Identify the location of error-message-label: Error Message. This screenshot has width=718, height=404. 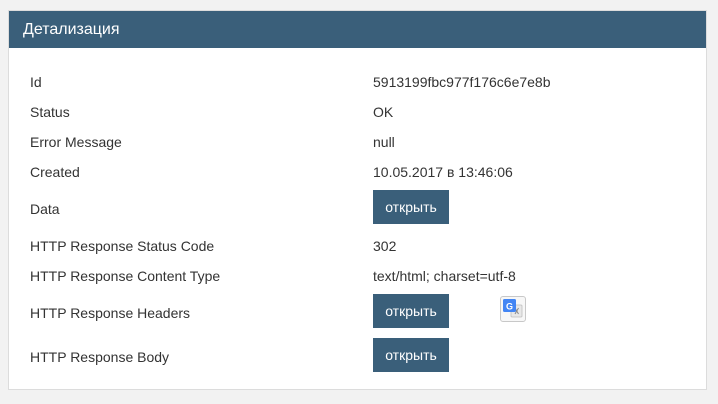
(76, 142).